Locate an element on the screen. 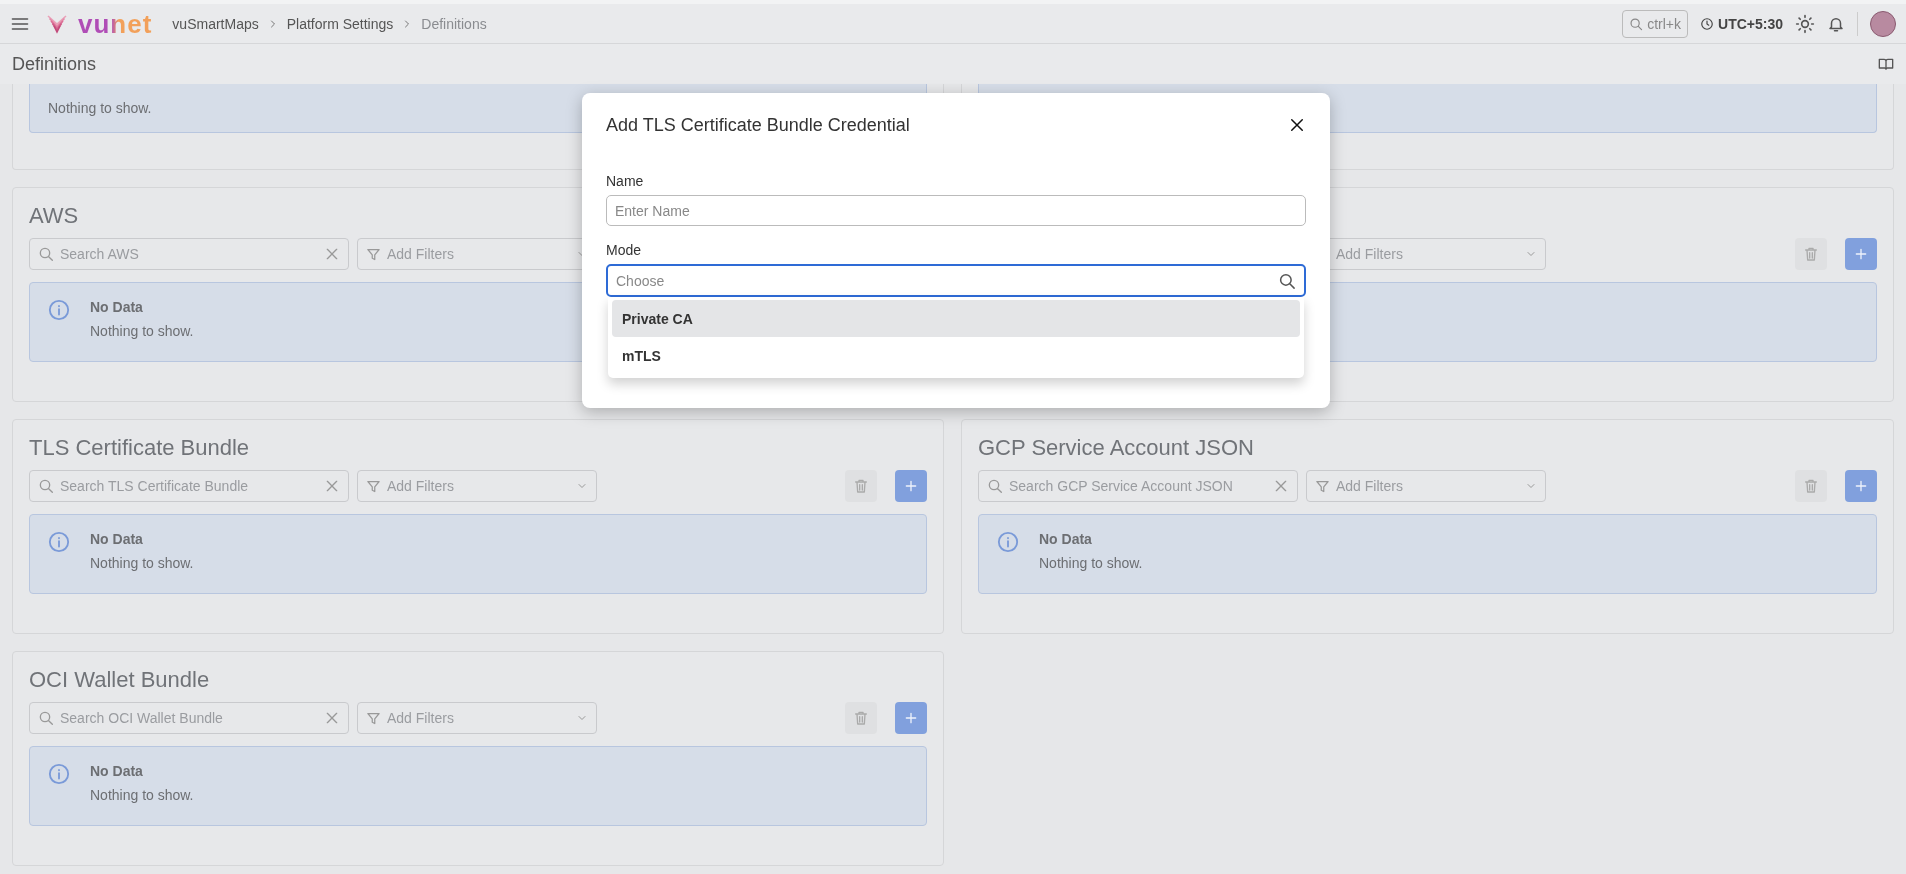 This screenshot has width=1906, height=874. page-title: Definitions is located at coordinates (54, 64).